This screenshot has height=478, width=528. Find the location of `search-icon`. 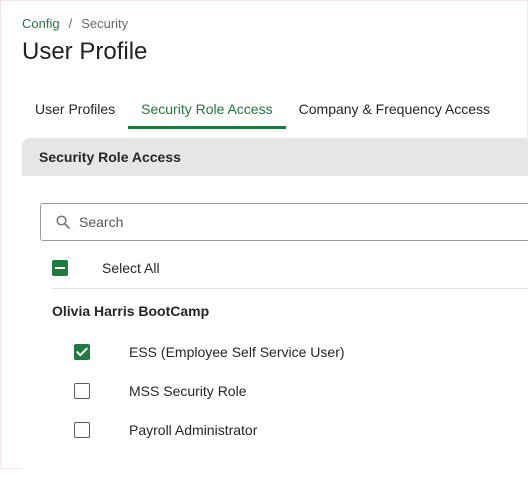

search-icon is located at coordinates (63, 222).